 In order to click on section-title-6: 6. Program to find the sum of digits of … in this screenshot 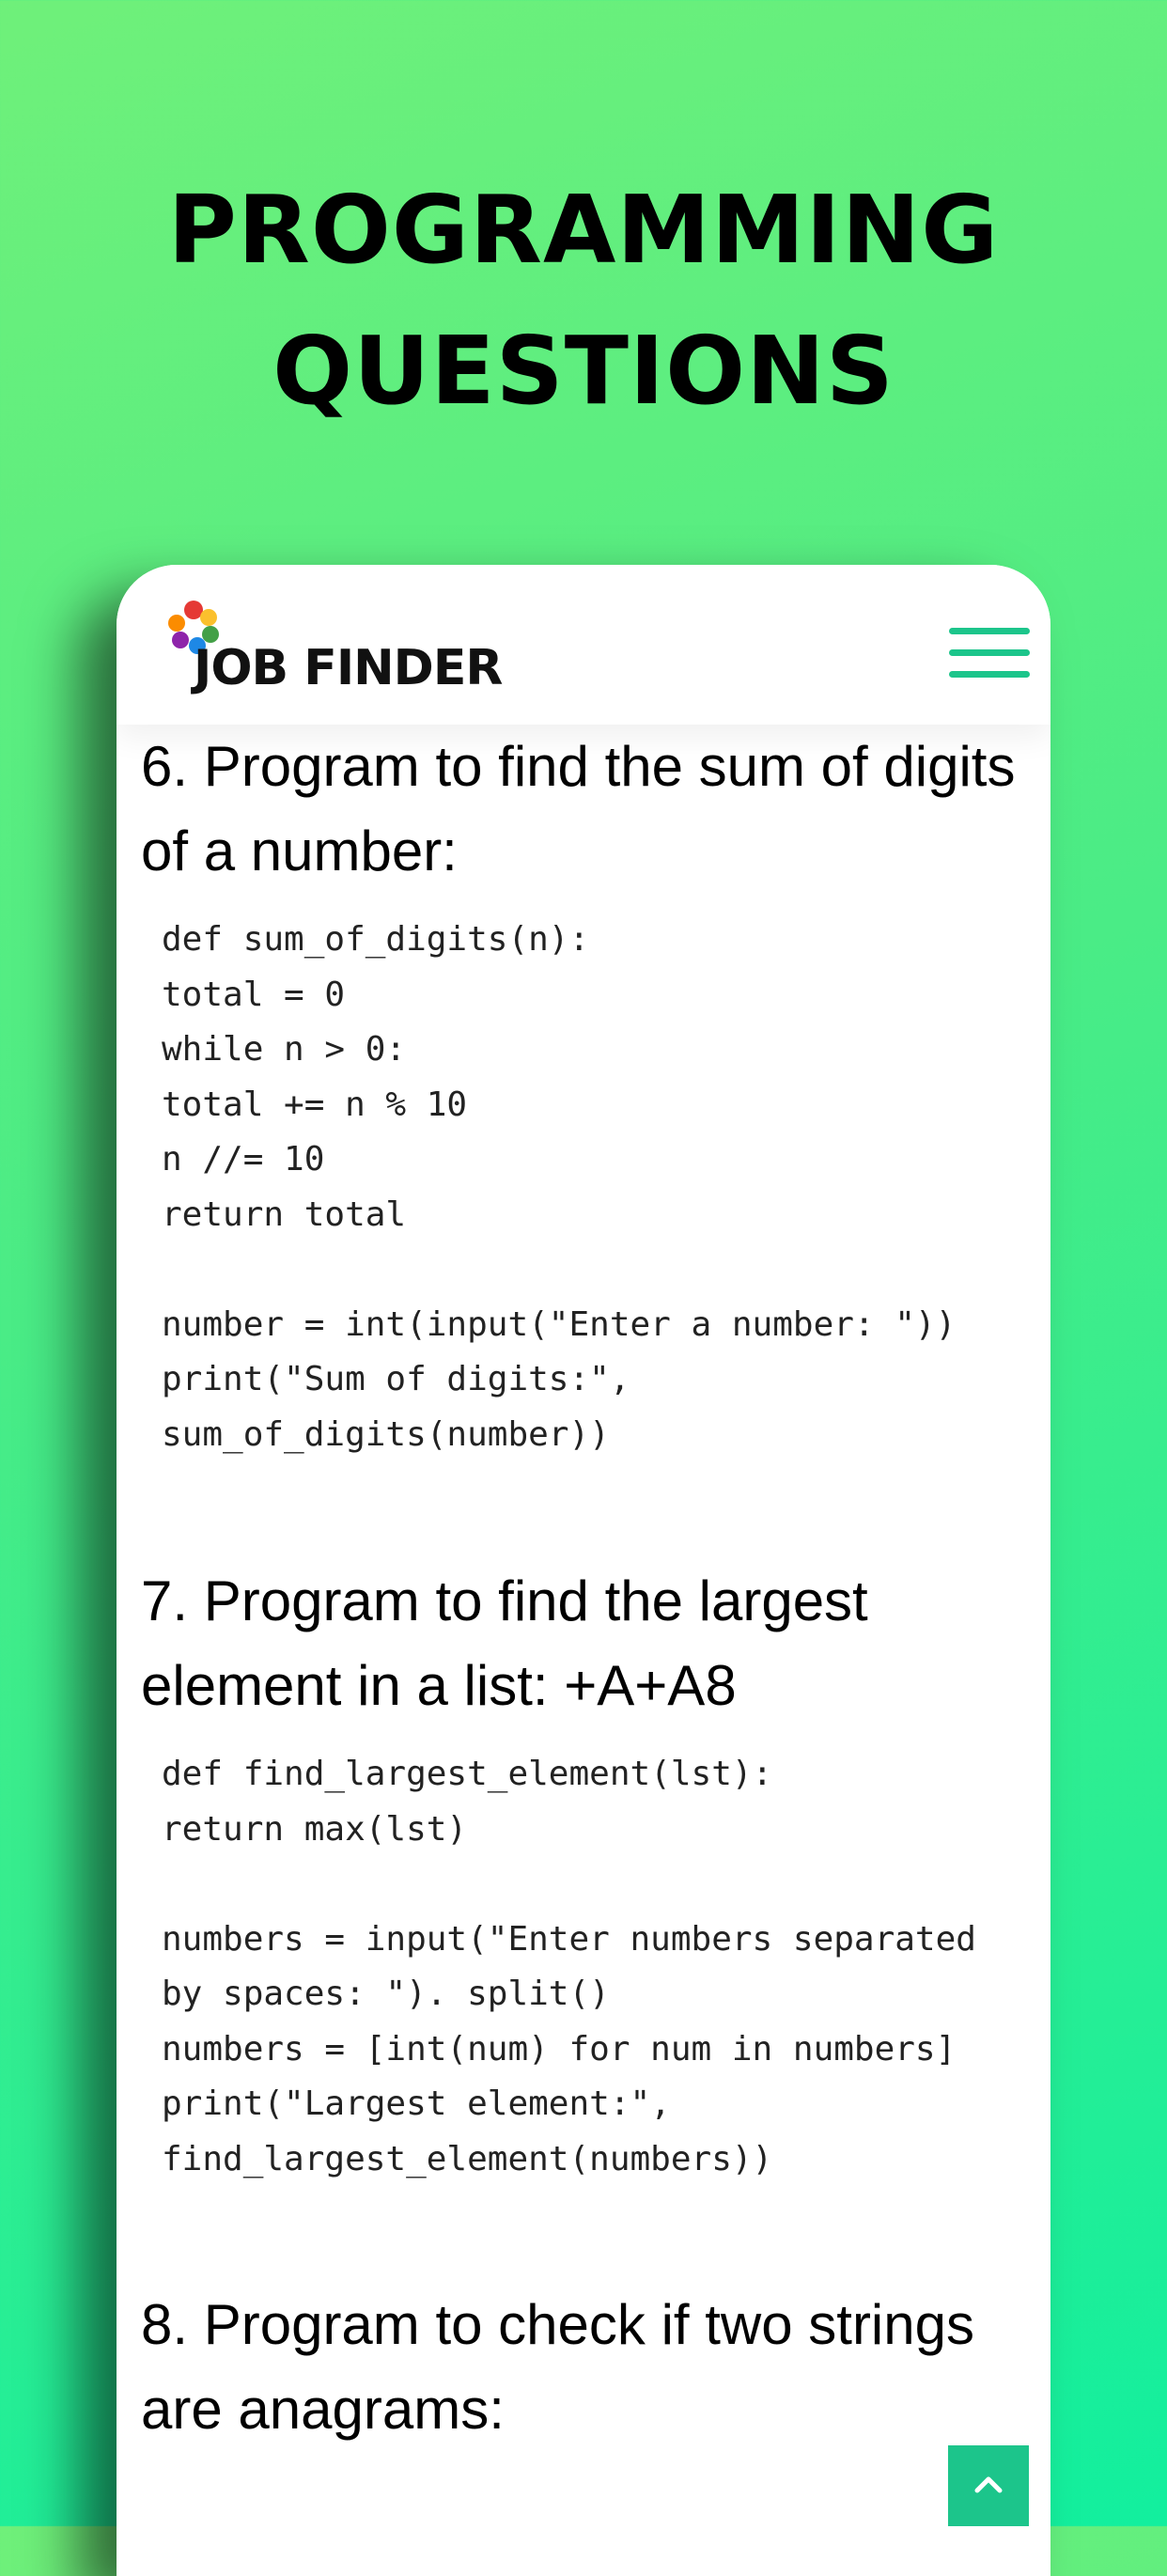, I will do `click(578, 808)`.